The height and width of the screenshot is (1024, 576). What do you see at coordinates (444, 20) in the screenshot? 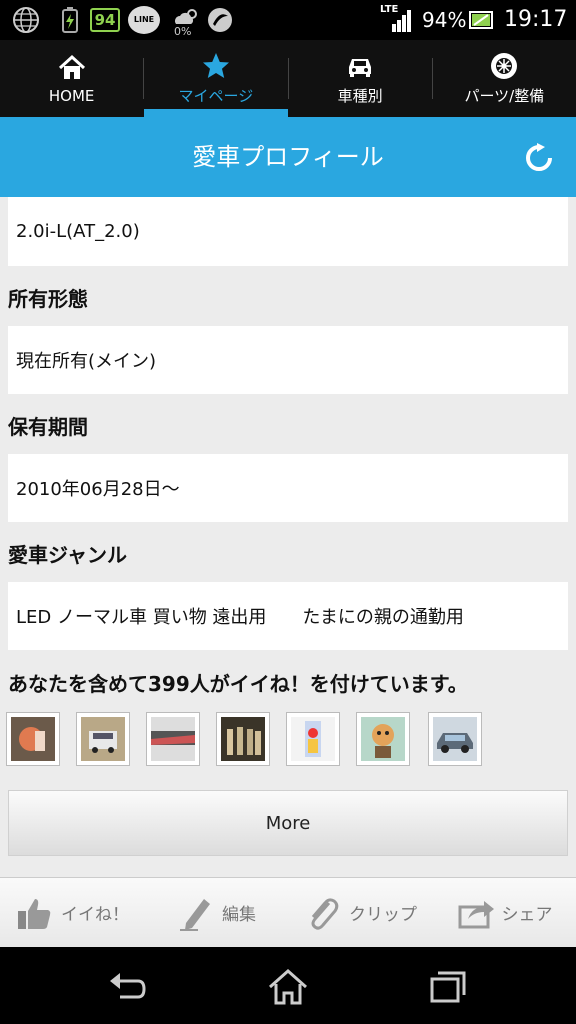
I see `battery-percent: 94%` at bounding box center [444, 20].